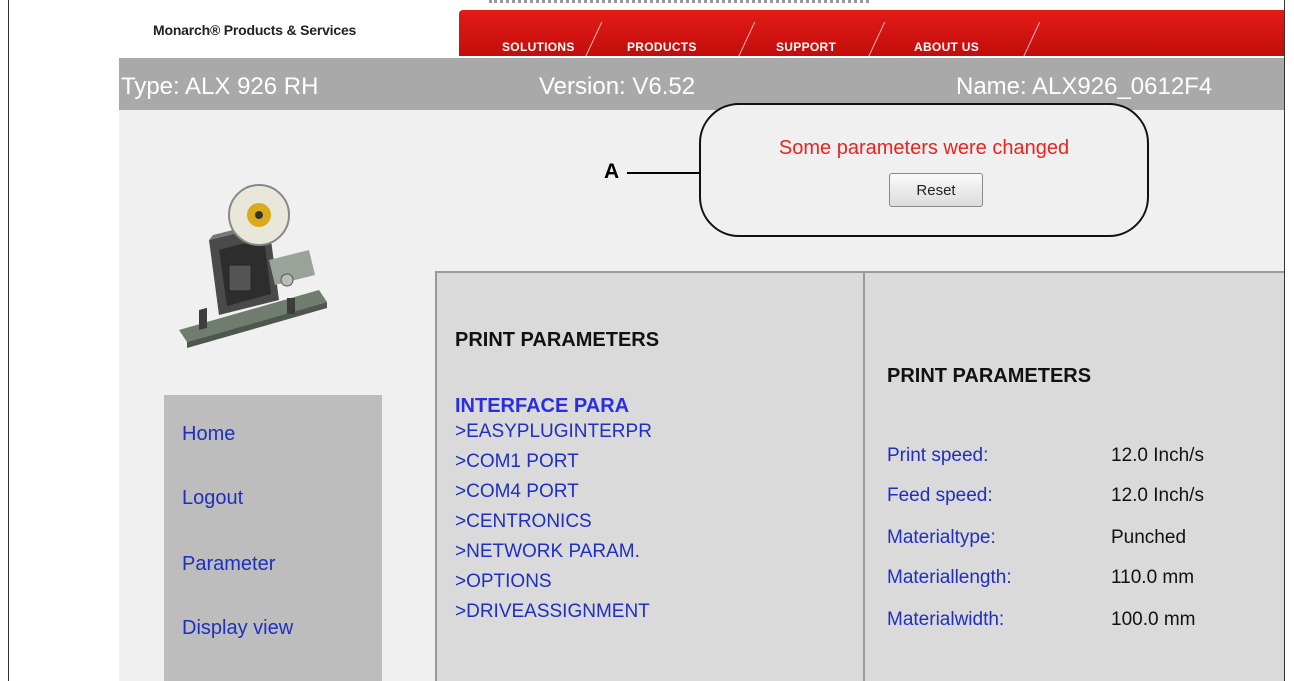  I want to click on reset-button: Reset, so click(936, 190).